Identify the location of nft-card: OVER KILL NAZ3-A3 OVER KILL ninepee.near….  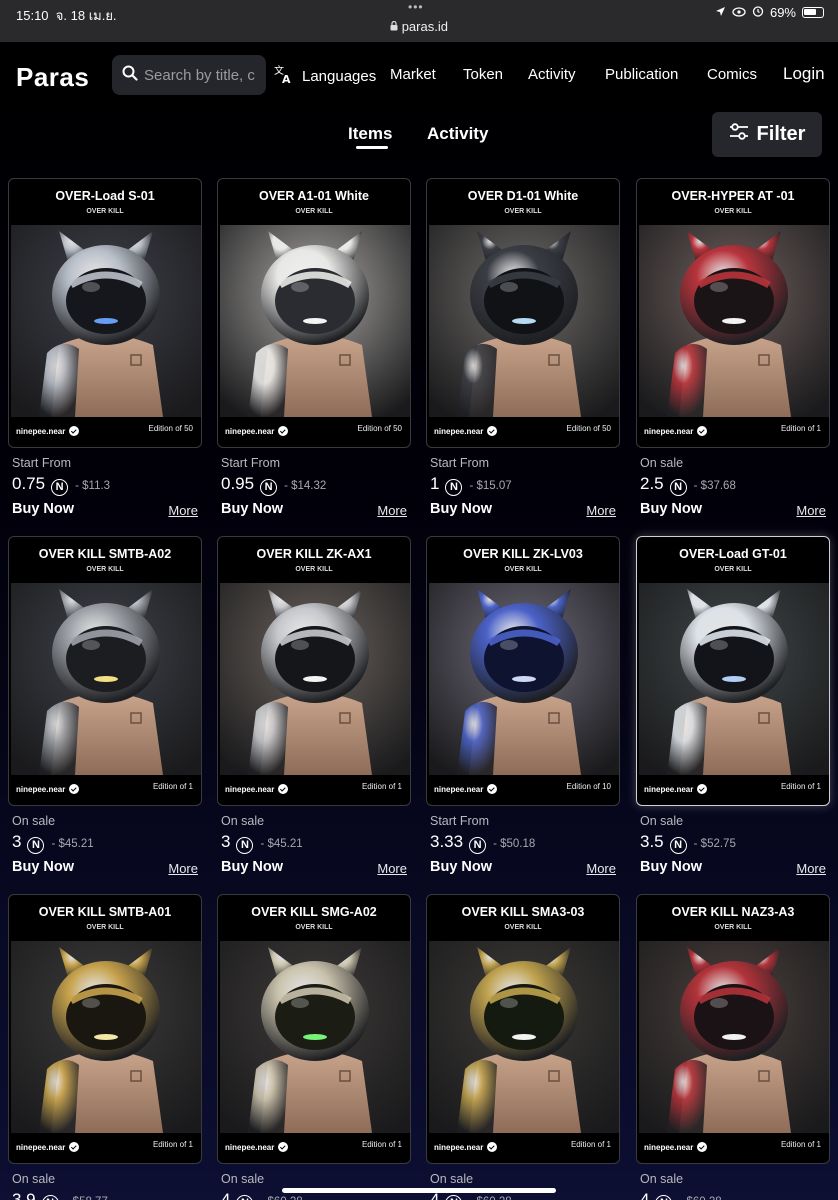
(733, 1029).